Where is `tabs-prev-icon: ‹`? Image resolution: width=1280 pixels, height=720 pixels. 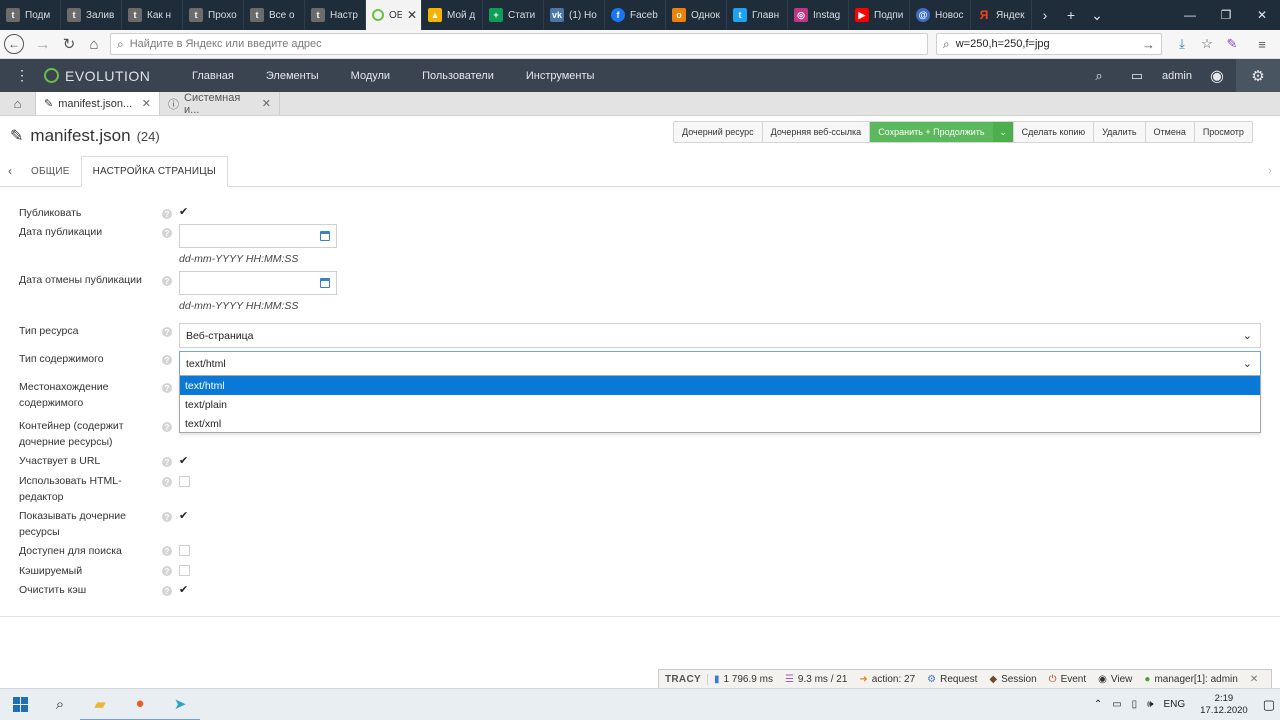
tabs-prev-icon: ‹ is located at coordinates (10, 171).